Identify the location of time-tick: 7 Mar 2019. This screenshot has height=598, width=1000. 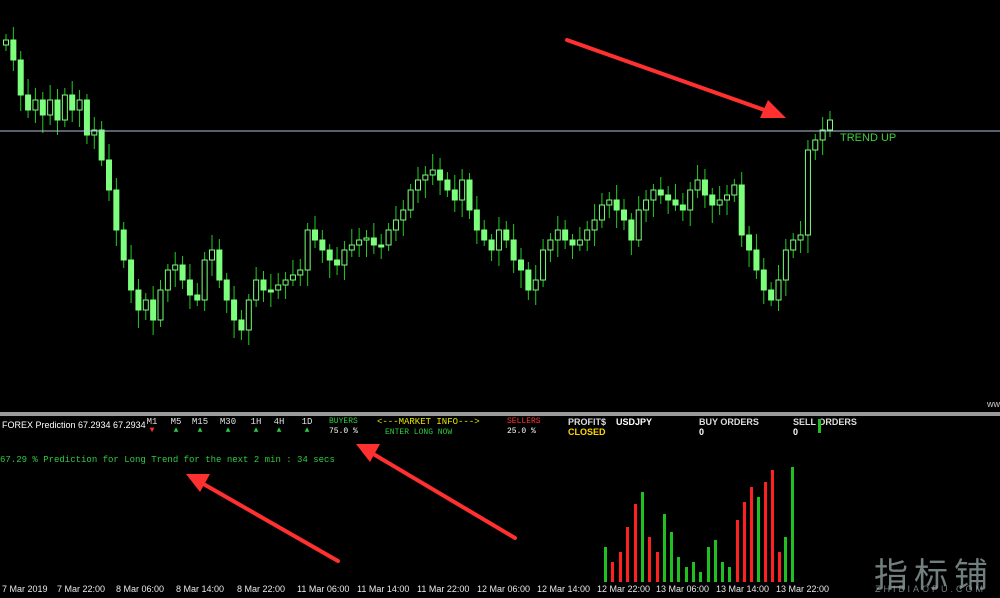
(25, 589).